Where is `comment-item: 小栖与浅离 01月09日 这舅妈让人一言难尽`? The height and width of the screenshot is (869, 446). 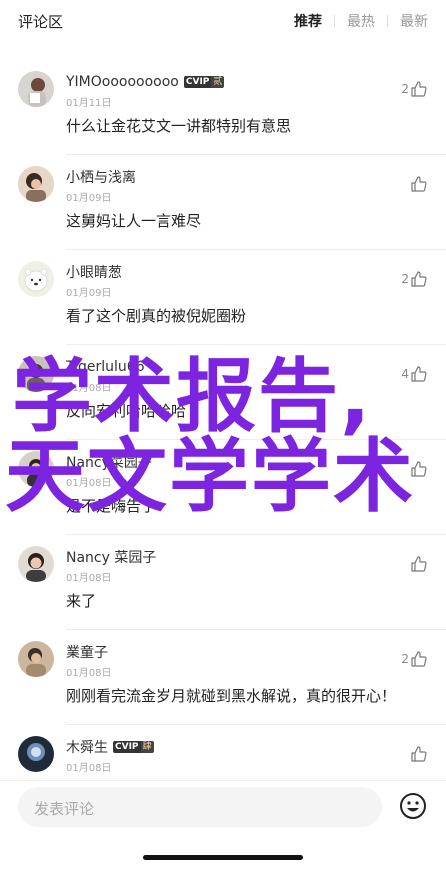 comment-item: 小栖与浅离 01月09日 这舅妈让人一言难尽 is located at coordinates (223, 202).